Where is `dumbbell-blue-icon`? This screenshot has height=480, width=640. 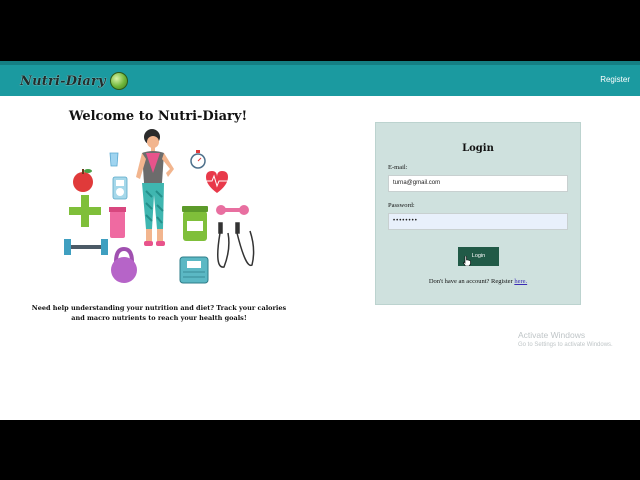 dumbbell-blue-icon is located at coordinates (86, 247).